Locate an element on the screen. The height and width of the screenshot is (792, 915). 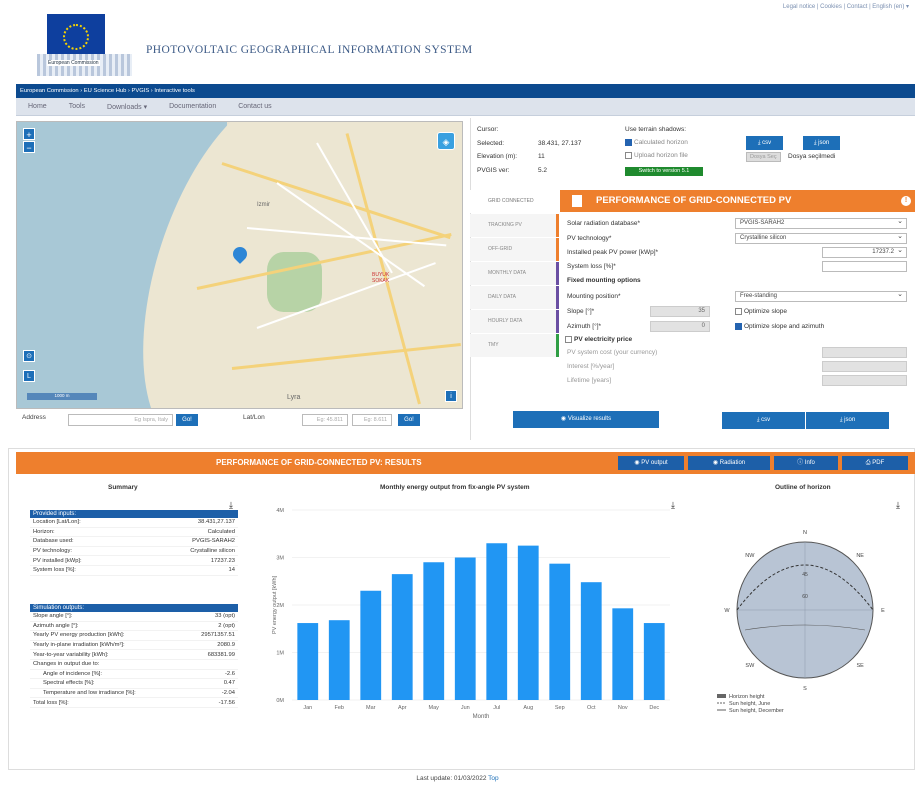
info-icon: ! is located at coordinates (906, 201).